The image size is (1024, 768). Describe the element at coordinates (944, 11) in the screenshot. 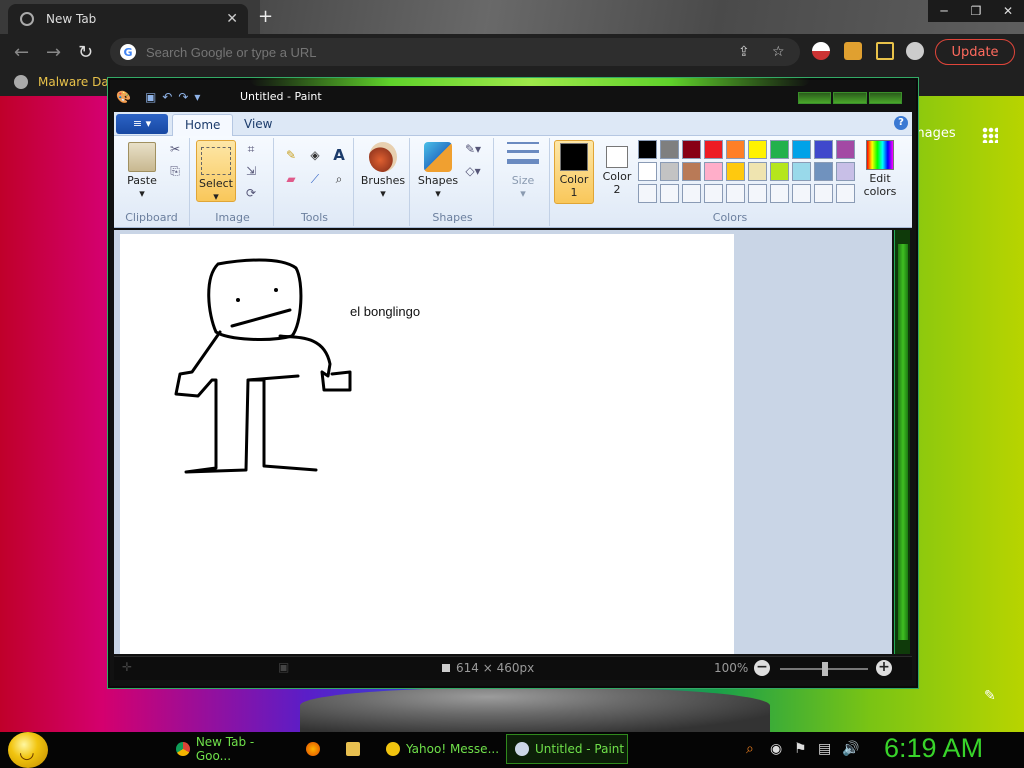

I see `minimize-icon: ─` at that location.